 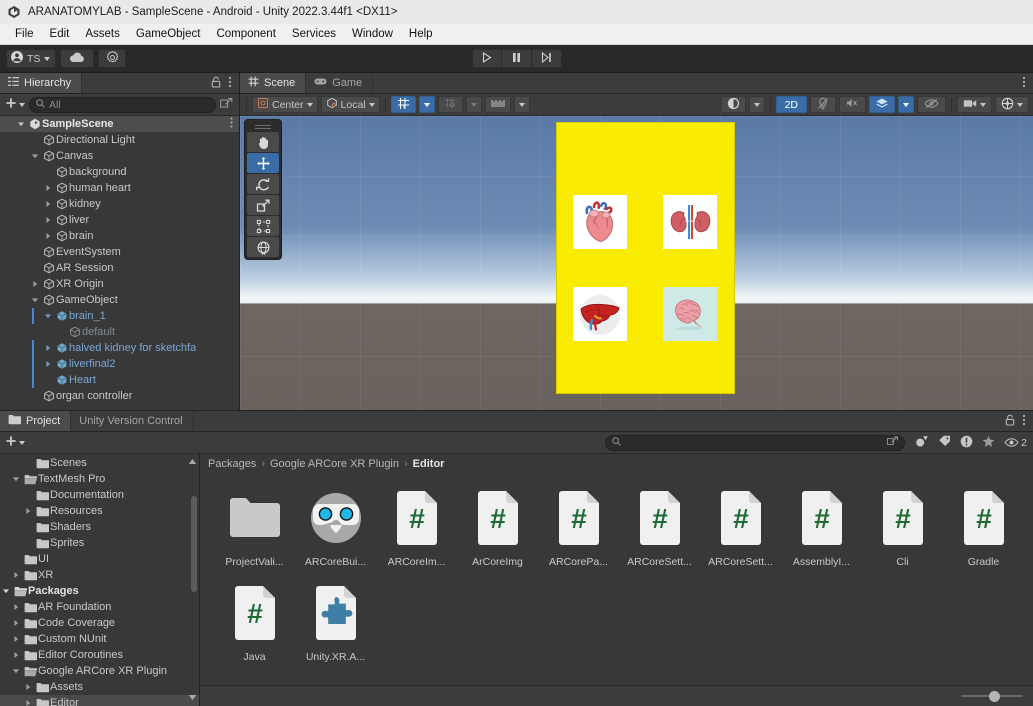 What do you see at coordinates (263, 142) in the screenshot?
I see `hand-tool-icon` at bounding box center [263, 142].